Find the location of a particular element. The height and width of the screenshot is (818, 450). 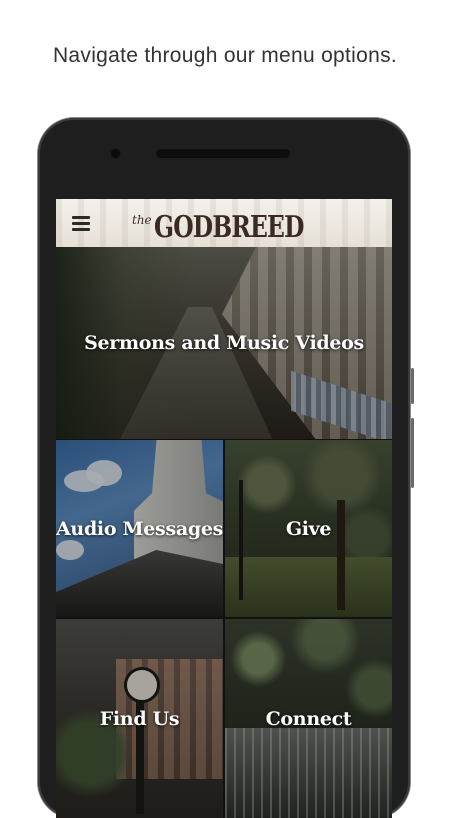

hamburger-menu-icon is located at coordinates (80, 223).